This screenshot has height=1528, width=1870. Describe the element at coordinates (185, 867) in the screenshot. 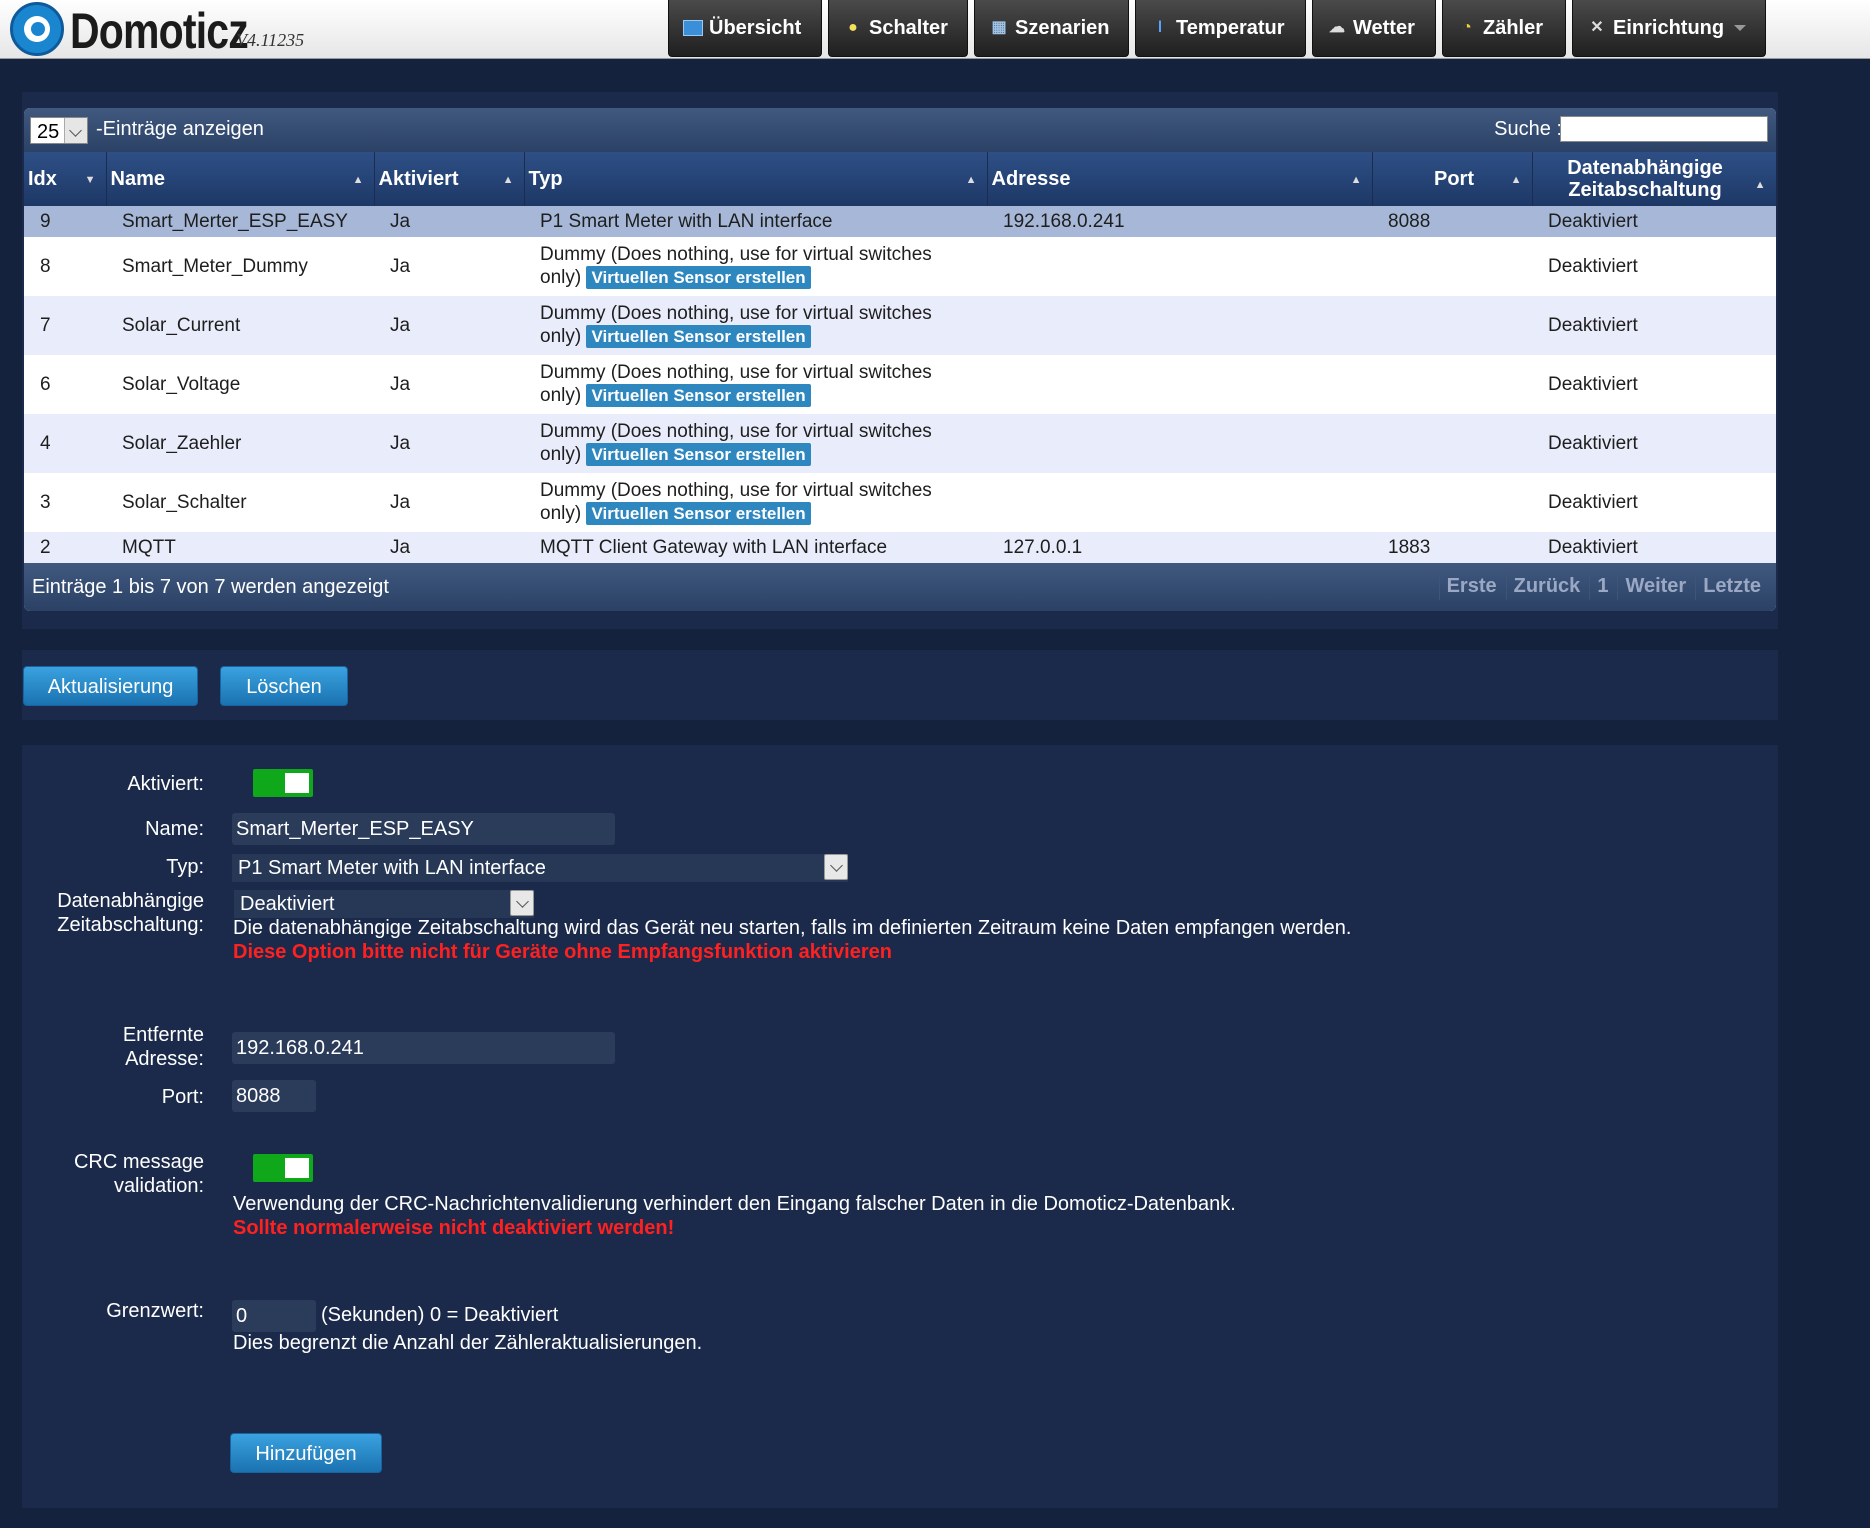

I see `type-label: Typ:` at that location.